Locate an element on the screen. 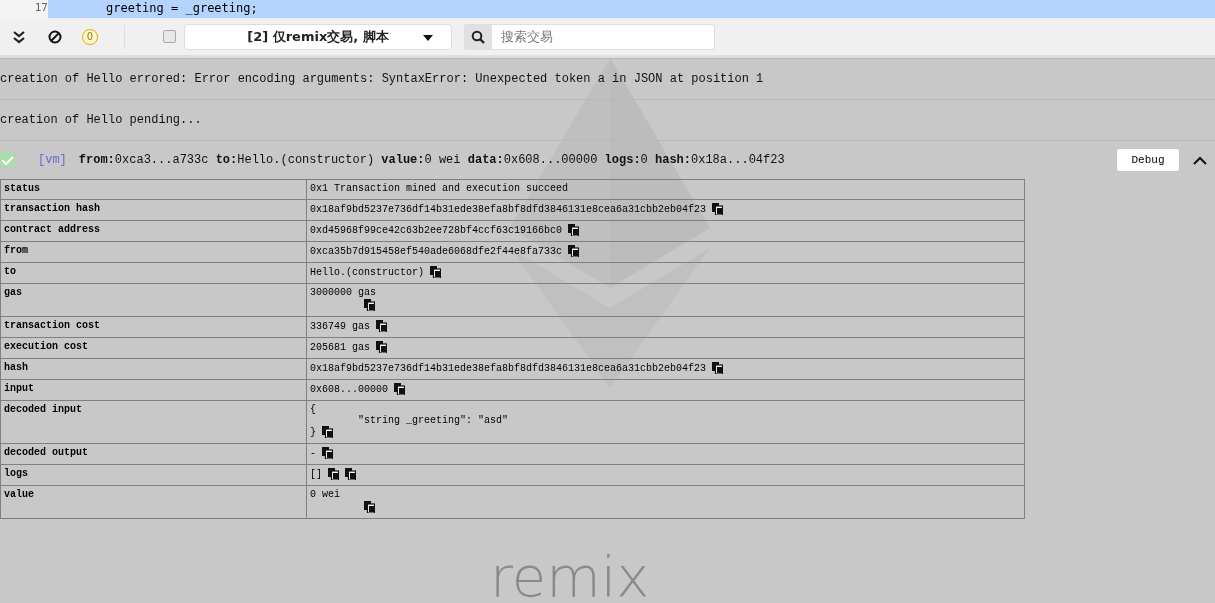 Image resolution: width=1215 pixels, height=603 pixels. listen-checkbox is located at coordinates (169, 36).